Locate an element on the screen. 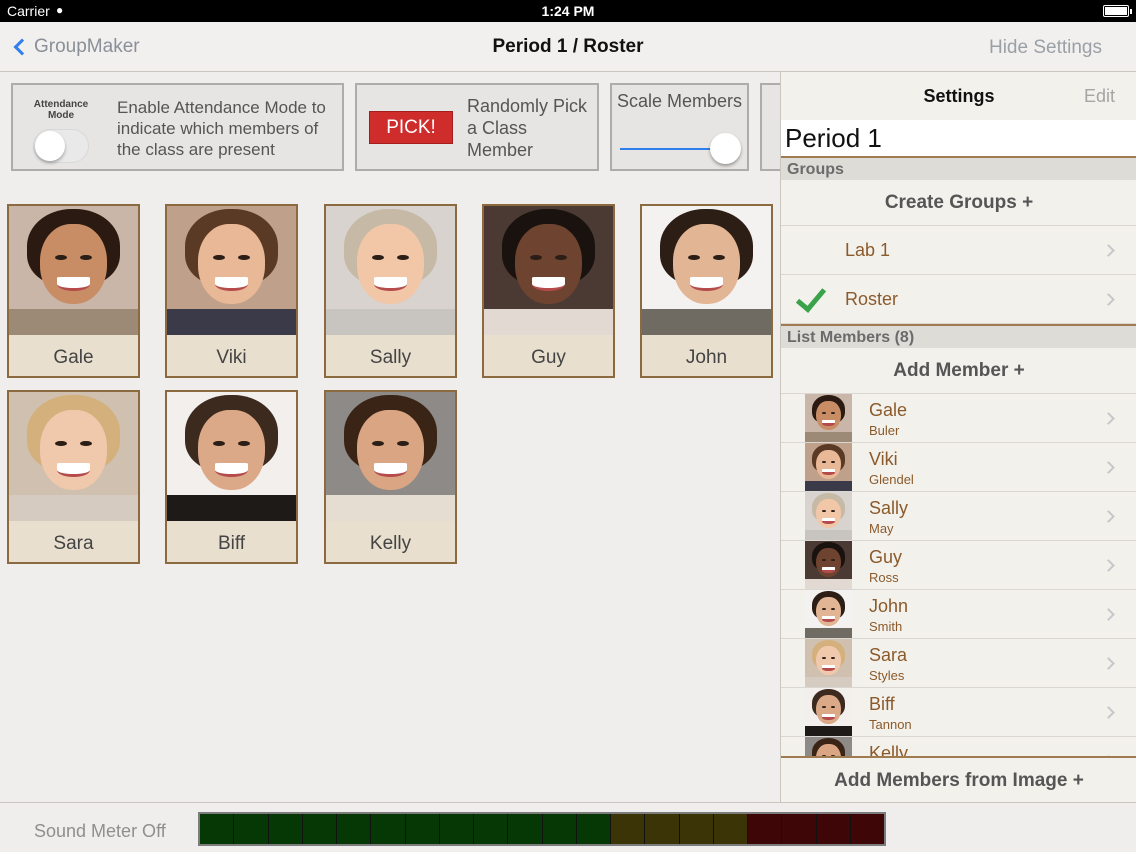  attendance-mode-label: Attendance Mode is located at coordinates (61, 110).